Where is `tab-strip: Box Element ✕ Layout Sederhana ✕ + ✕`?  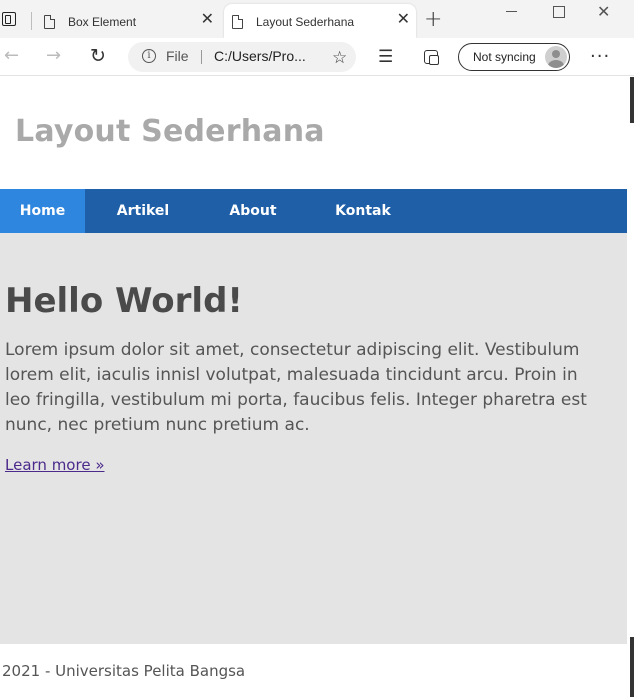
tab-strip: Box Element ✕ Layout Sederhana ✕ + ✕ is located at coordinates (317, 19).